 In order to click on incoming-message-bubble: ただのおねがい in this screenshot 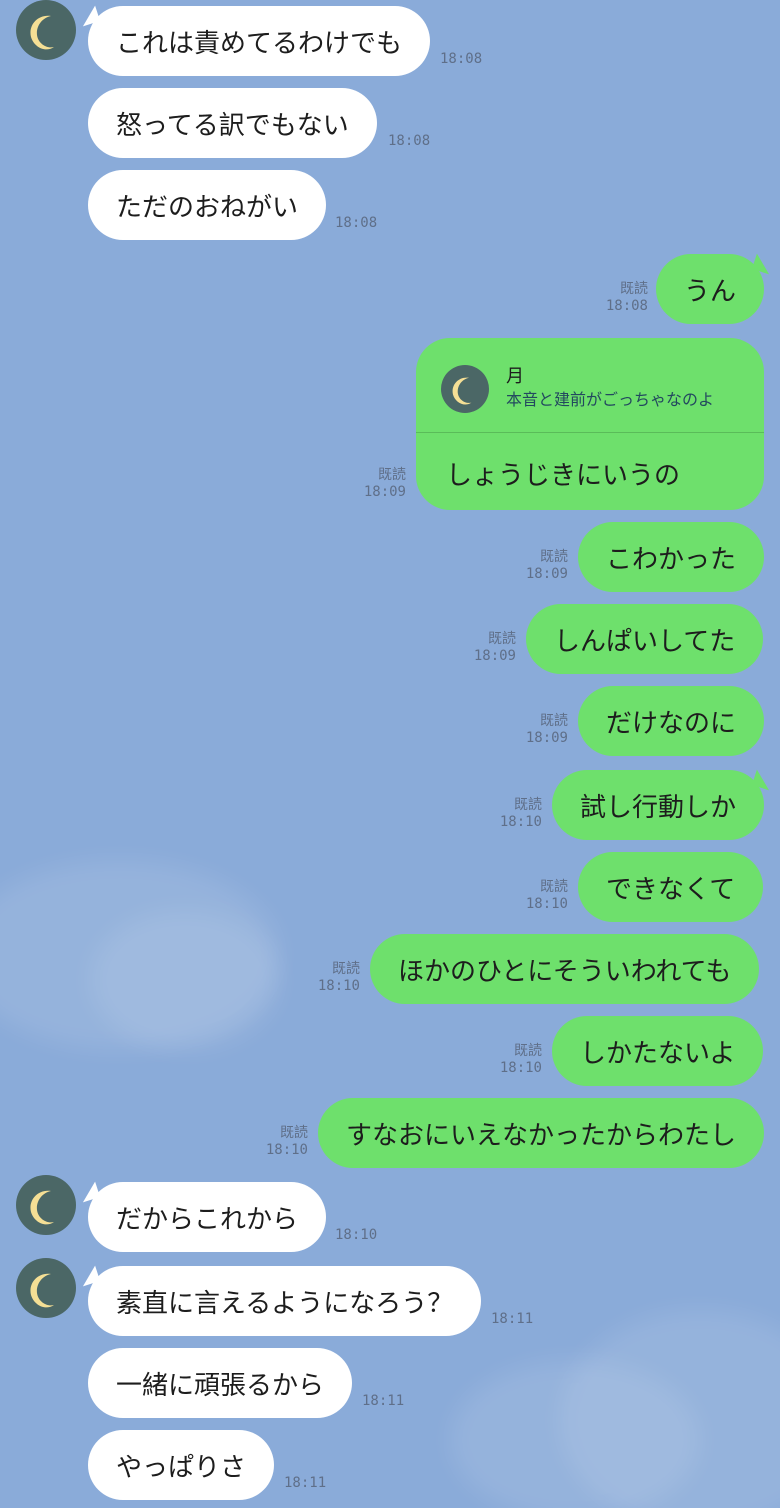, I will do `click(207, 205)`.